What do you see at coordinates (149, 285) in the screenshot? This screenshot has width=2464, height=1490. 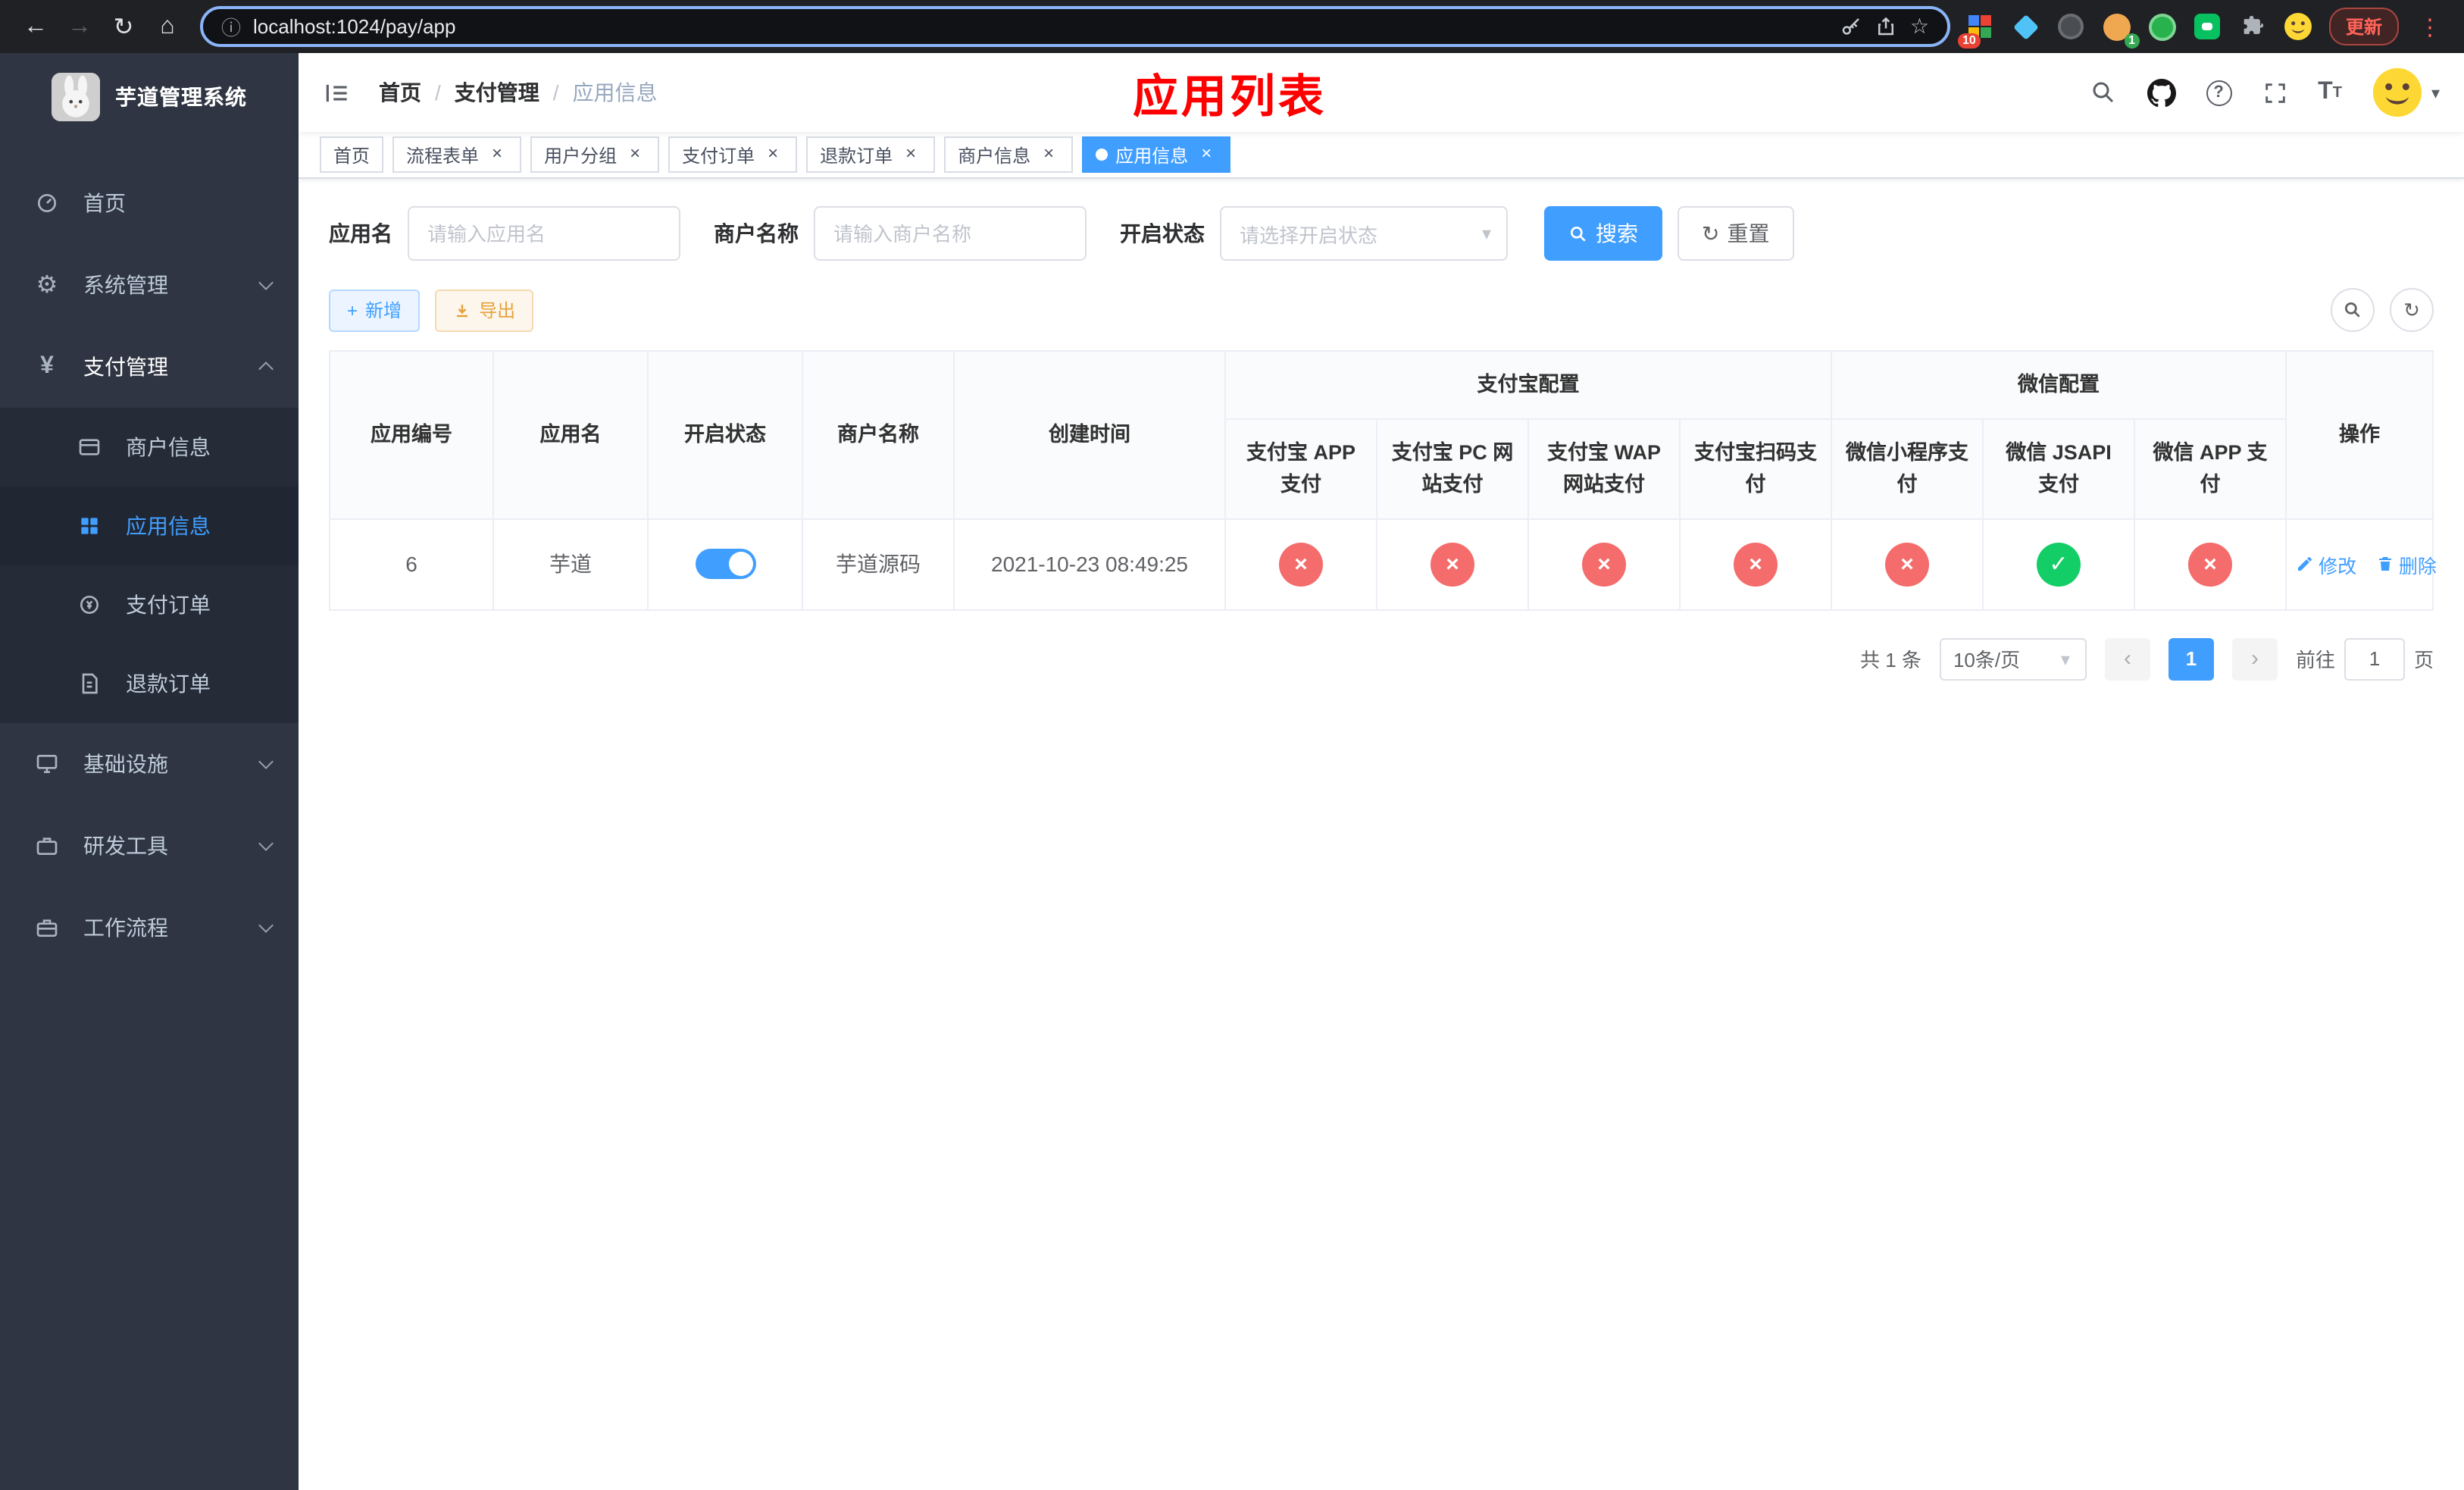 I see `sidebar-item-system: ⚙ 系统管理` at bounding box center [149, 285].